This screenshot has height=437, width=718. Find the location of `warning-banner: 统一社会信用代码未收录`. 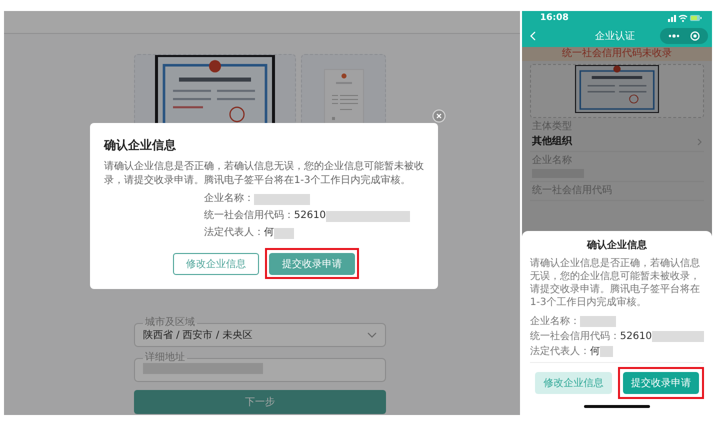

warning-banner: 统一社会信用代码未收录 is located at coordinates (617, 54).